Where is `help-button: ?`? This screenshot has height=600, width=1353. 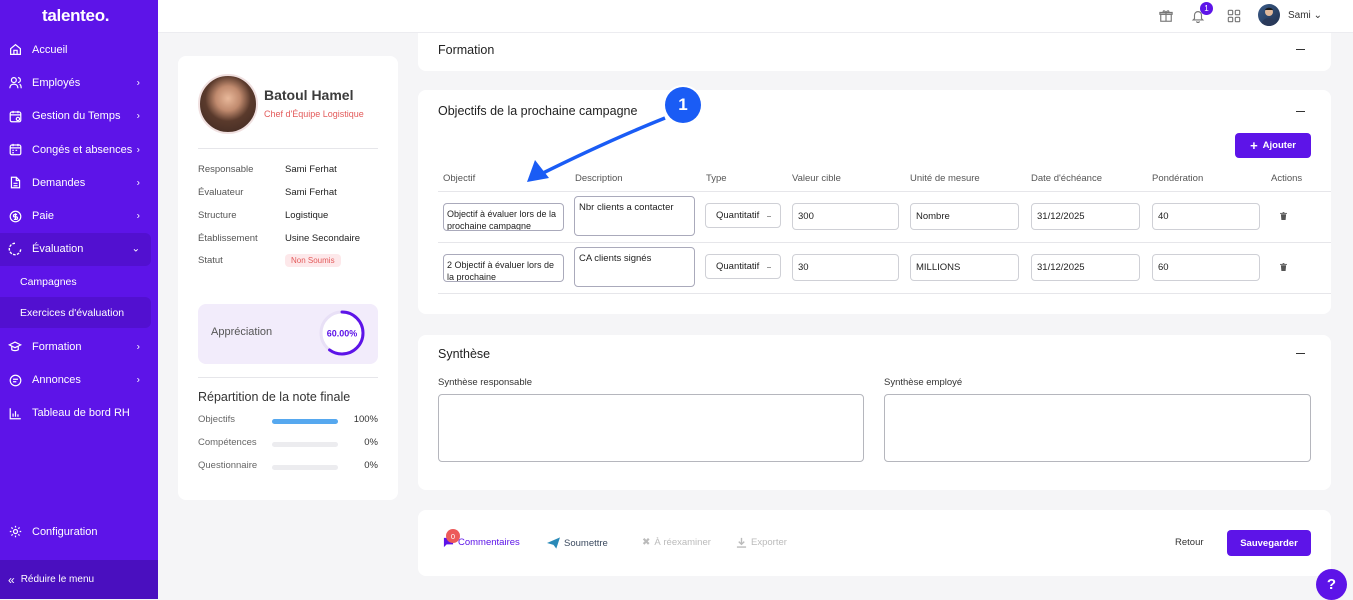
help-button: ? is located at coordinates (1331, 584).